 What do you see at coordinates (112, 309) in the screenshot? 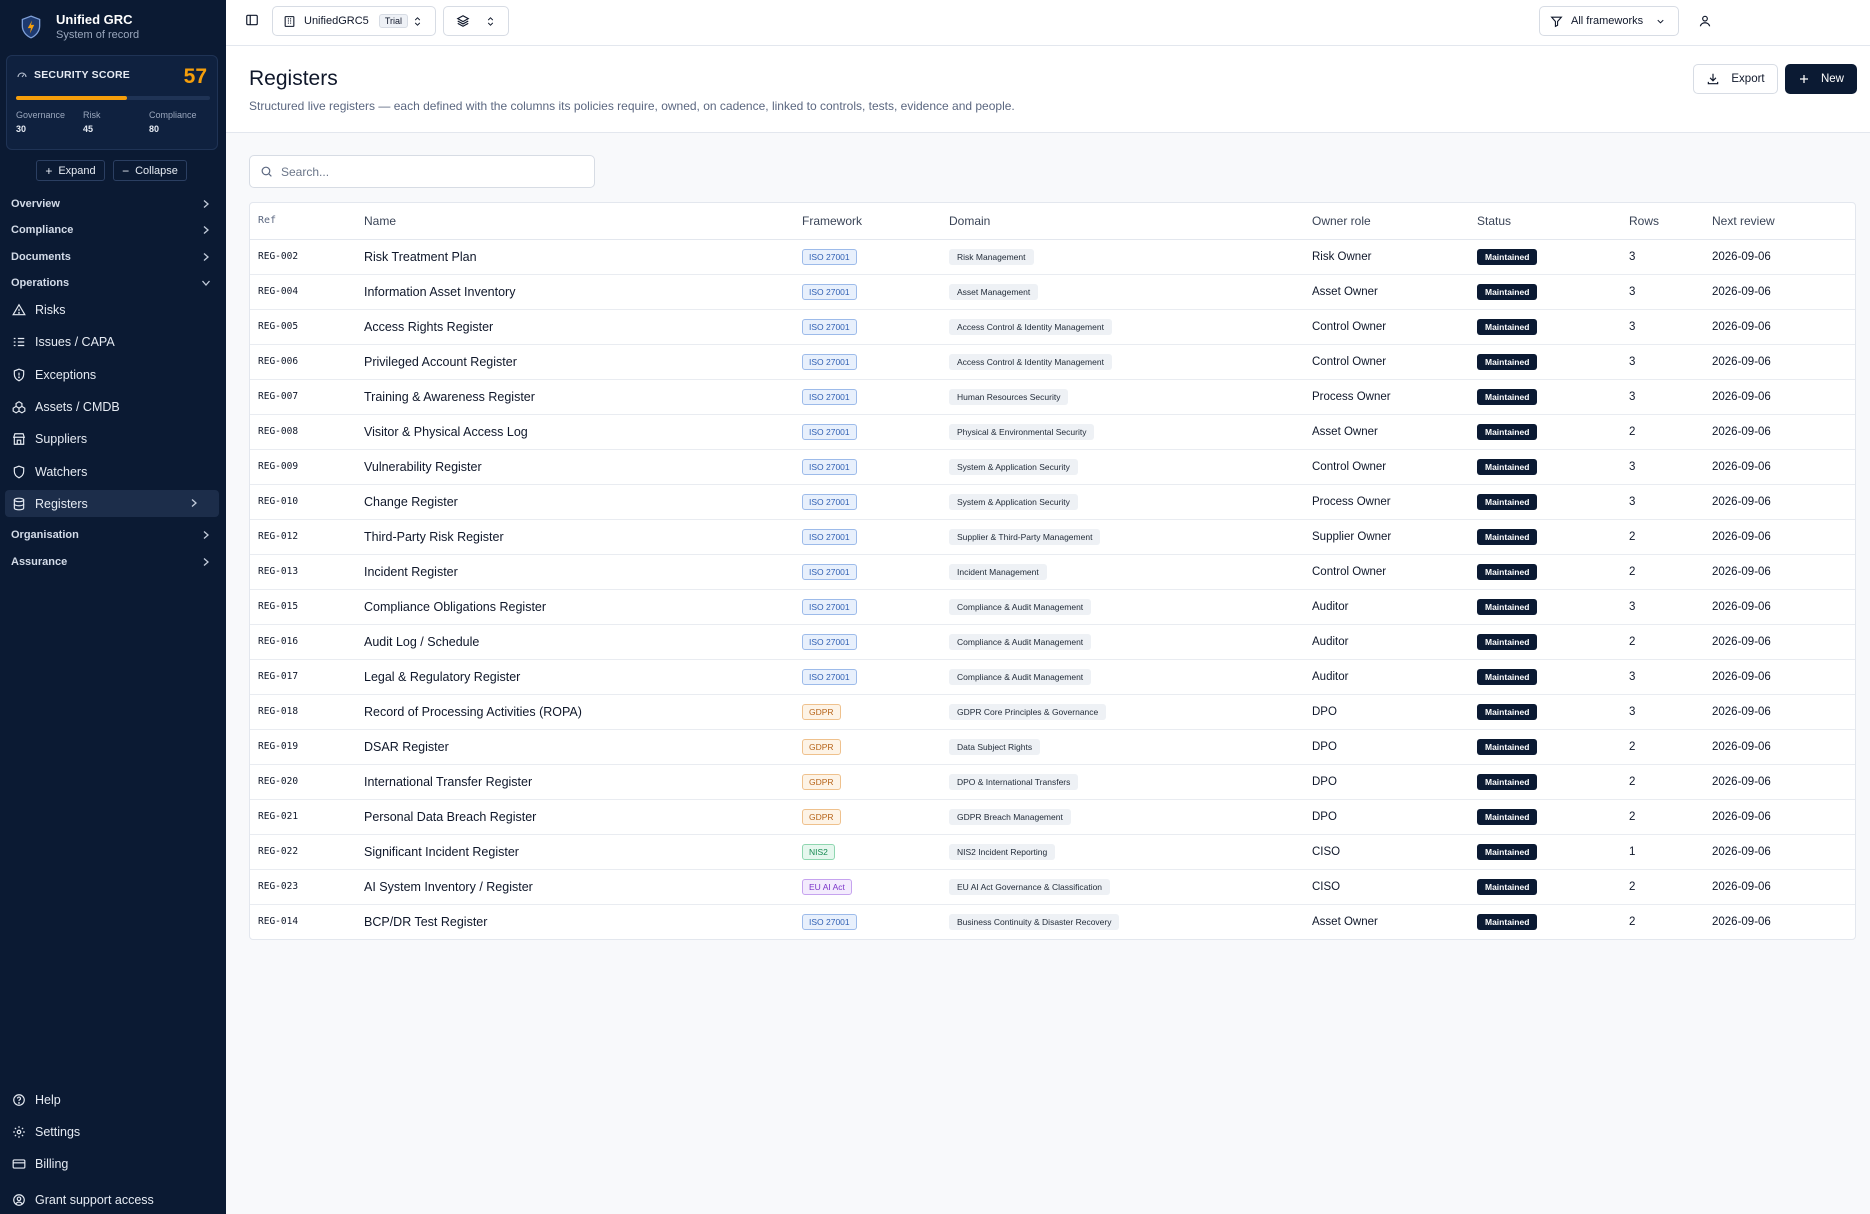
I see `sidebar-item-risks: Risks` at bounding box center [112, 309].